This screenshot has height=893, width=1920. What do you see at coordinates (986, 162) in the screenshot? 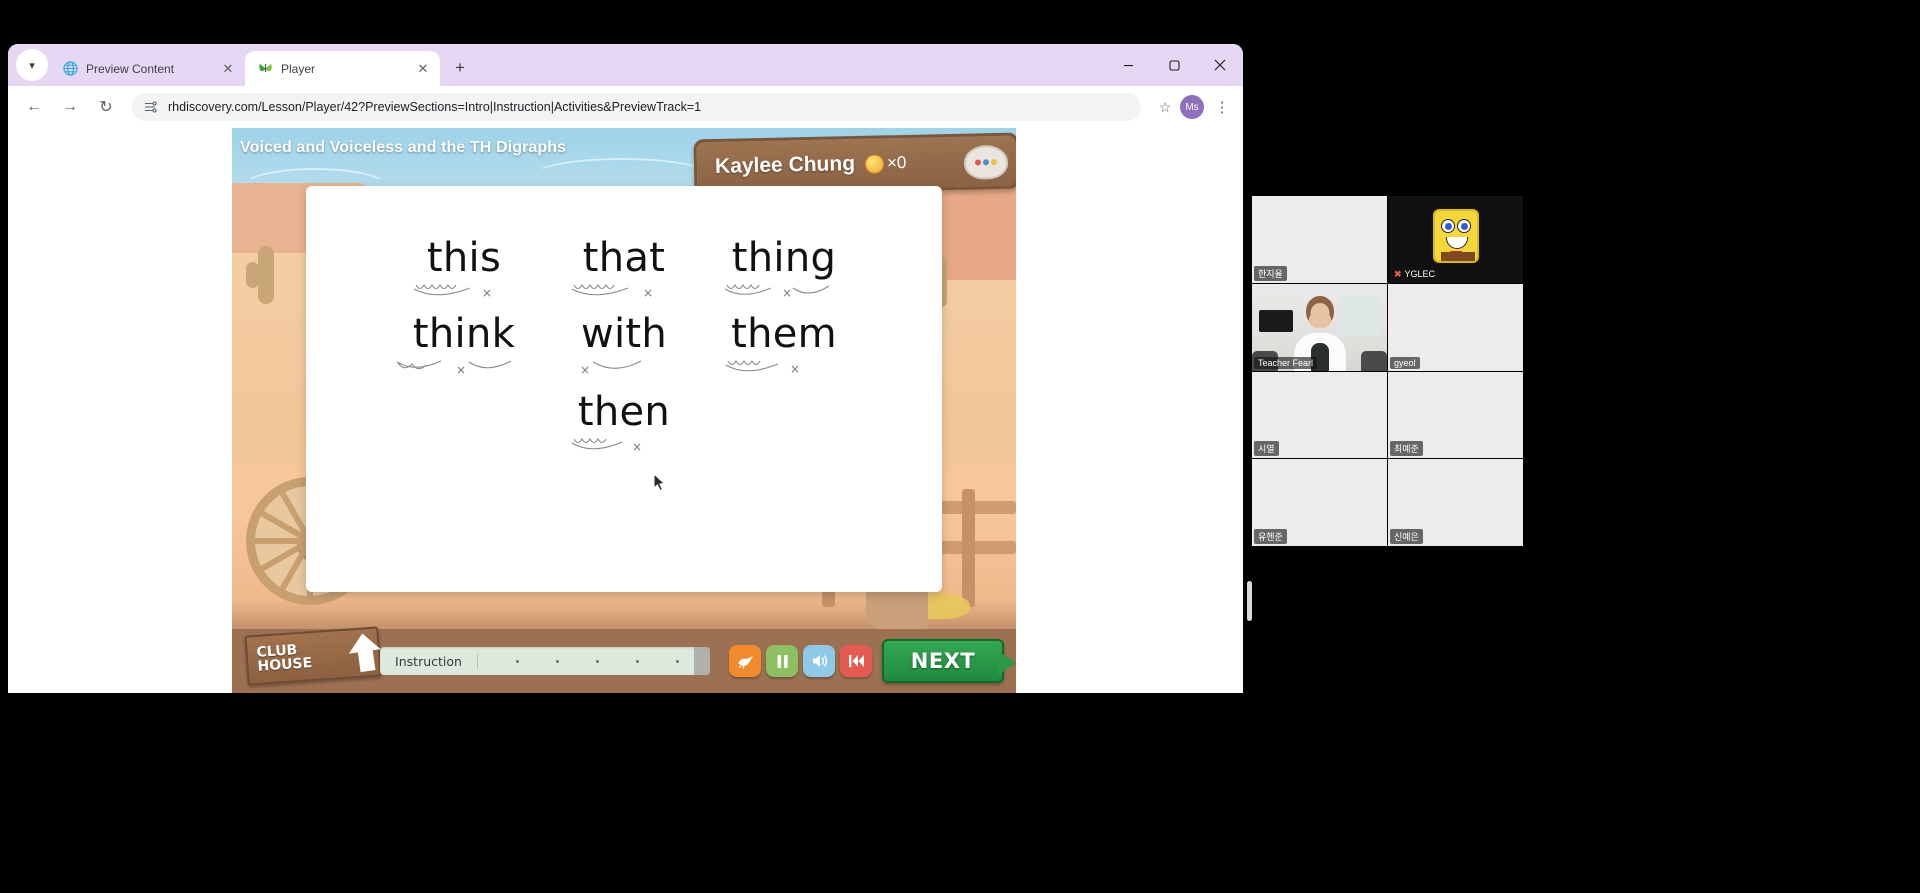
I see `paint-palette-icon` at bounding box center [986, 162].